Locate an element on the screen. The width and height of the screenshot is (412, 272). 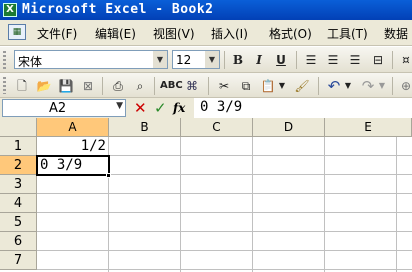
copy-icon: ⧉ is located at coordinates (246, 86).